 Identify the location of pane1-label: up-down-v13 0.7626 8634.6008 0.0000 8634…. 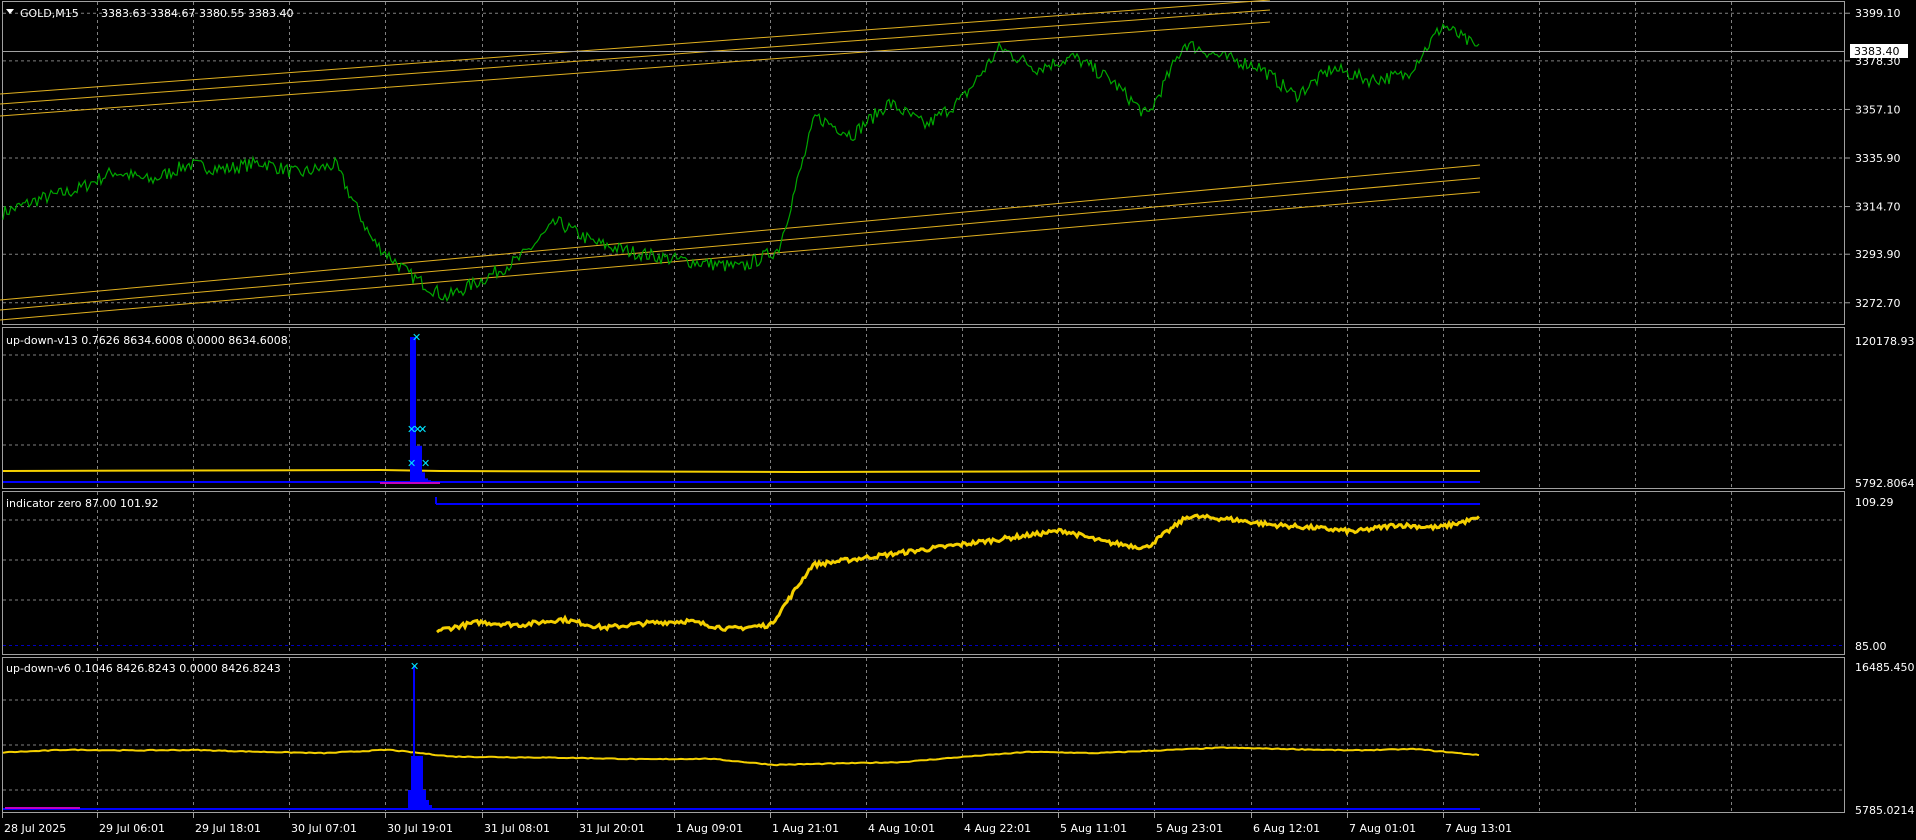
(147, 340).